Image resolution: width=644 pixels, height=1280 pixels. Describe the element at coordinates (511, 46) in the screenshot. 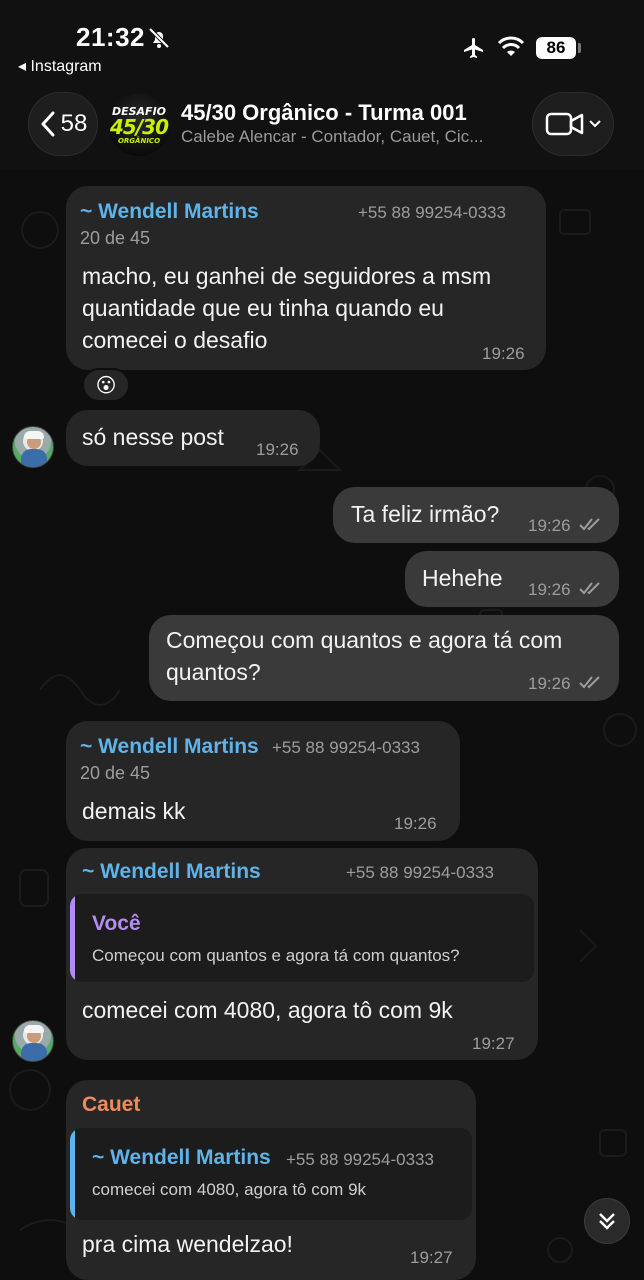

I see `wifi-icon` at that location.